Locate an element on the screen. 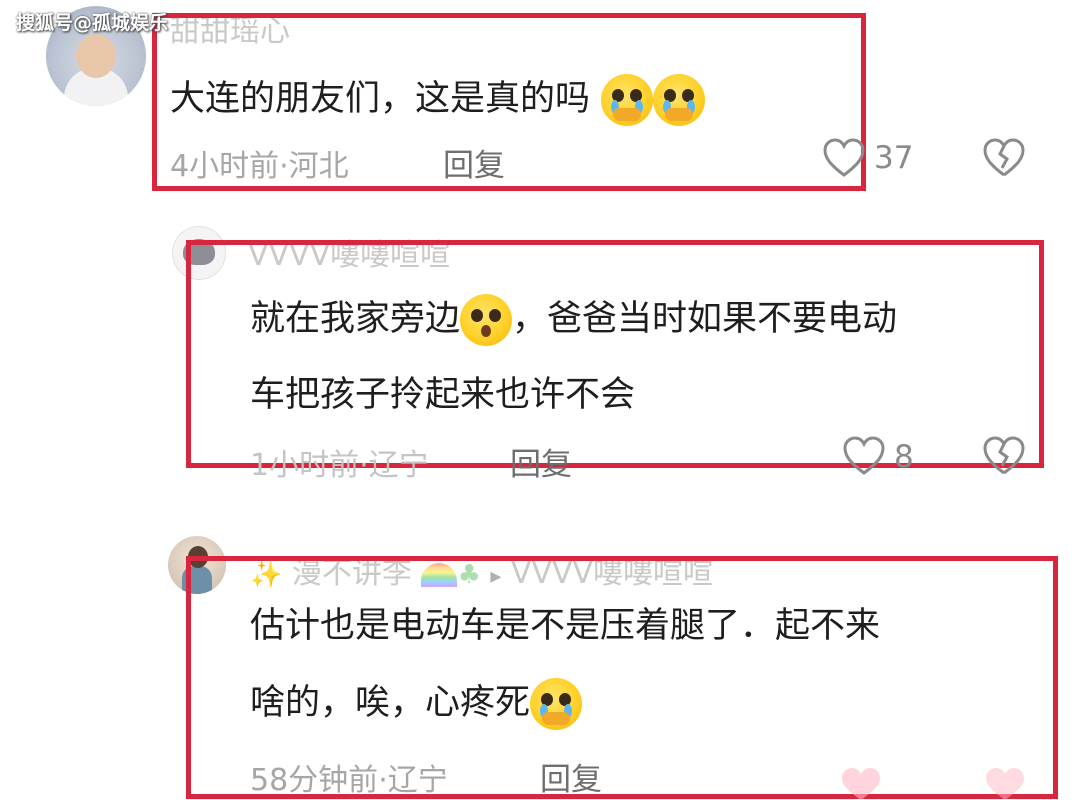 The width and height of the screenshot is (1080, 800). comment-text-line2: 啥的，唉，心疼死 is located at coordinates (416, 704).